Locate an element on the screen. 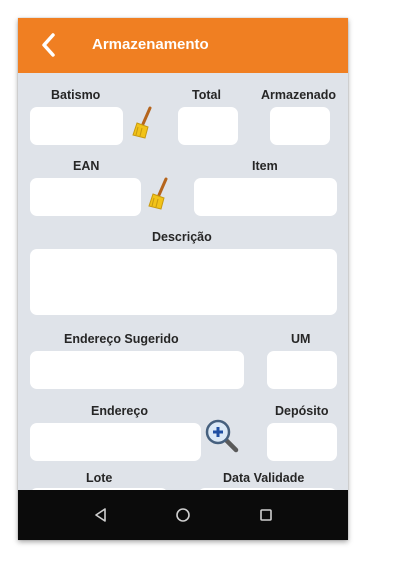 Image resolution: width=400 pixels, height=574 pixels. deposito-label: Depósito is located at coordinates (302, 411).